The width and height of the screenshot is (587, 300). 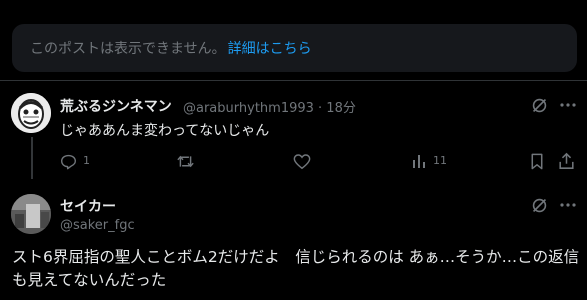 What do you see at coordinates (116, 106) in the screenshot?
I see `display-name: 荒ぶるジンネマン` at bounding box center [116, 106].